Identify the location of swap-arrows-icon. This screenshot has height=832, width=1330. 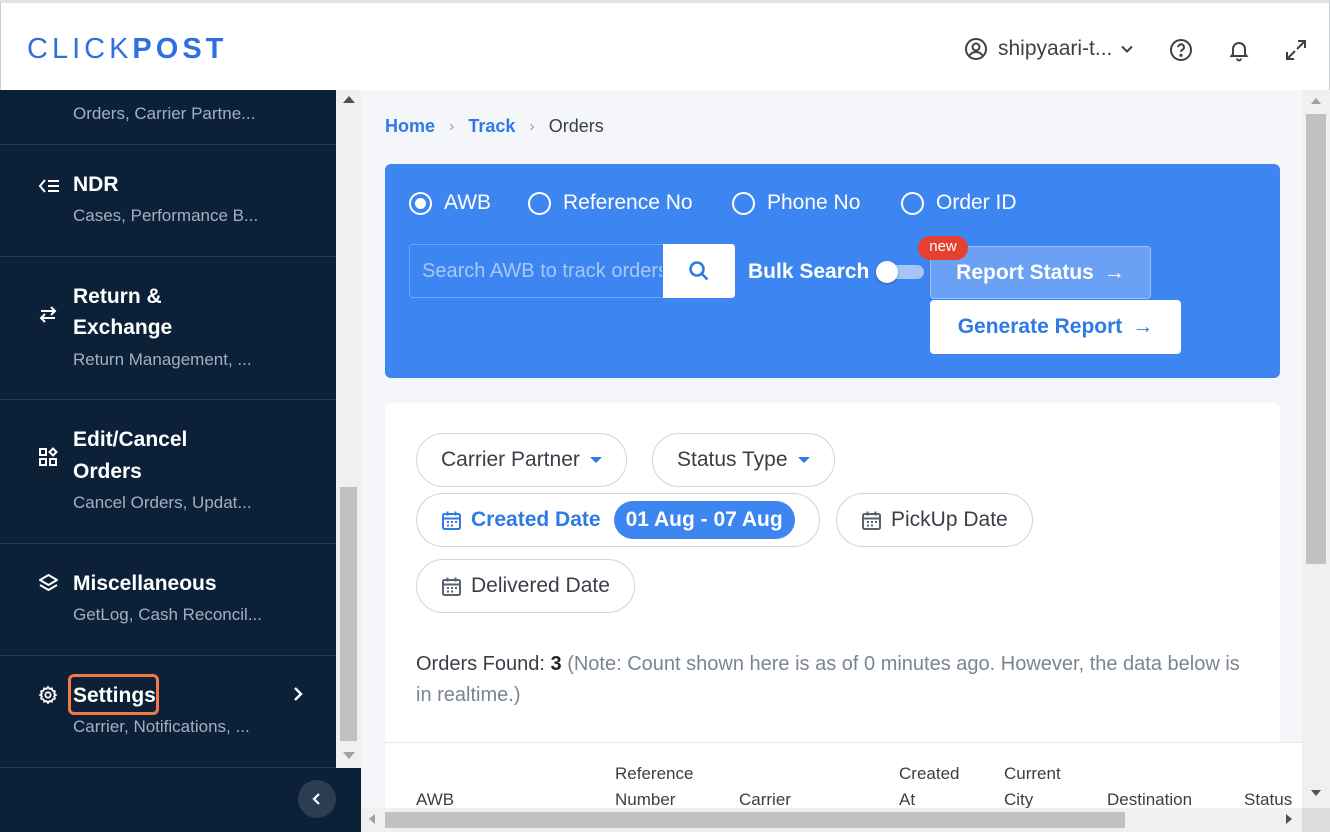
(48, 314).